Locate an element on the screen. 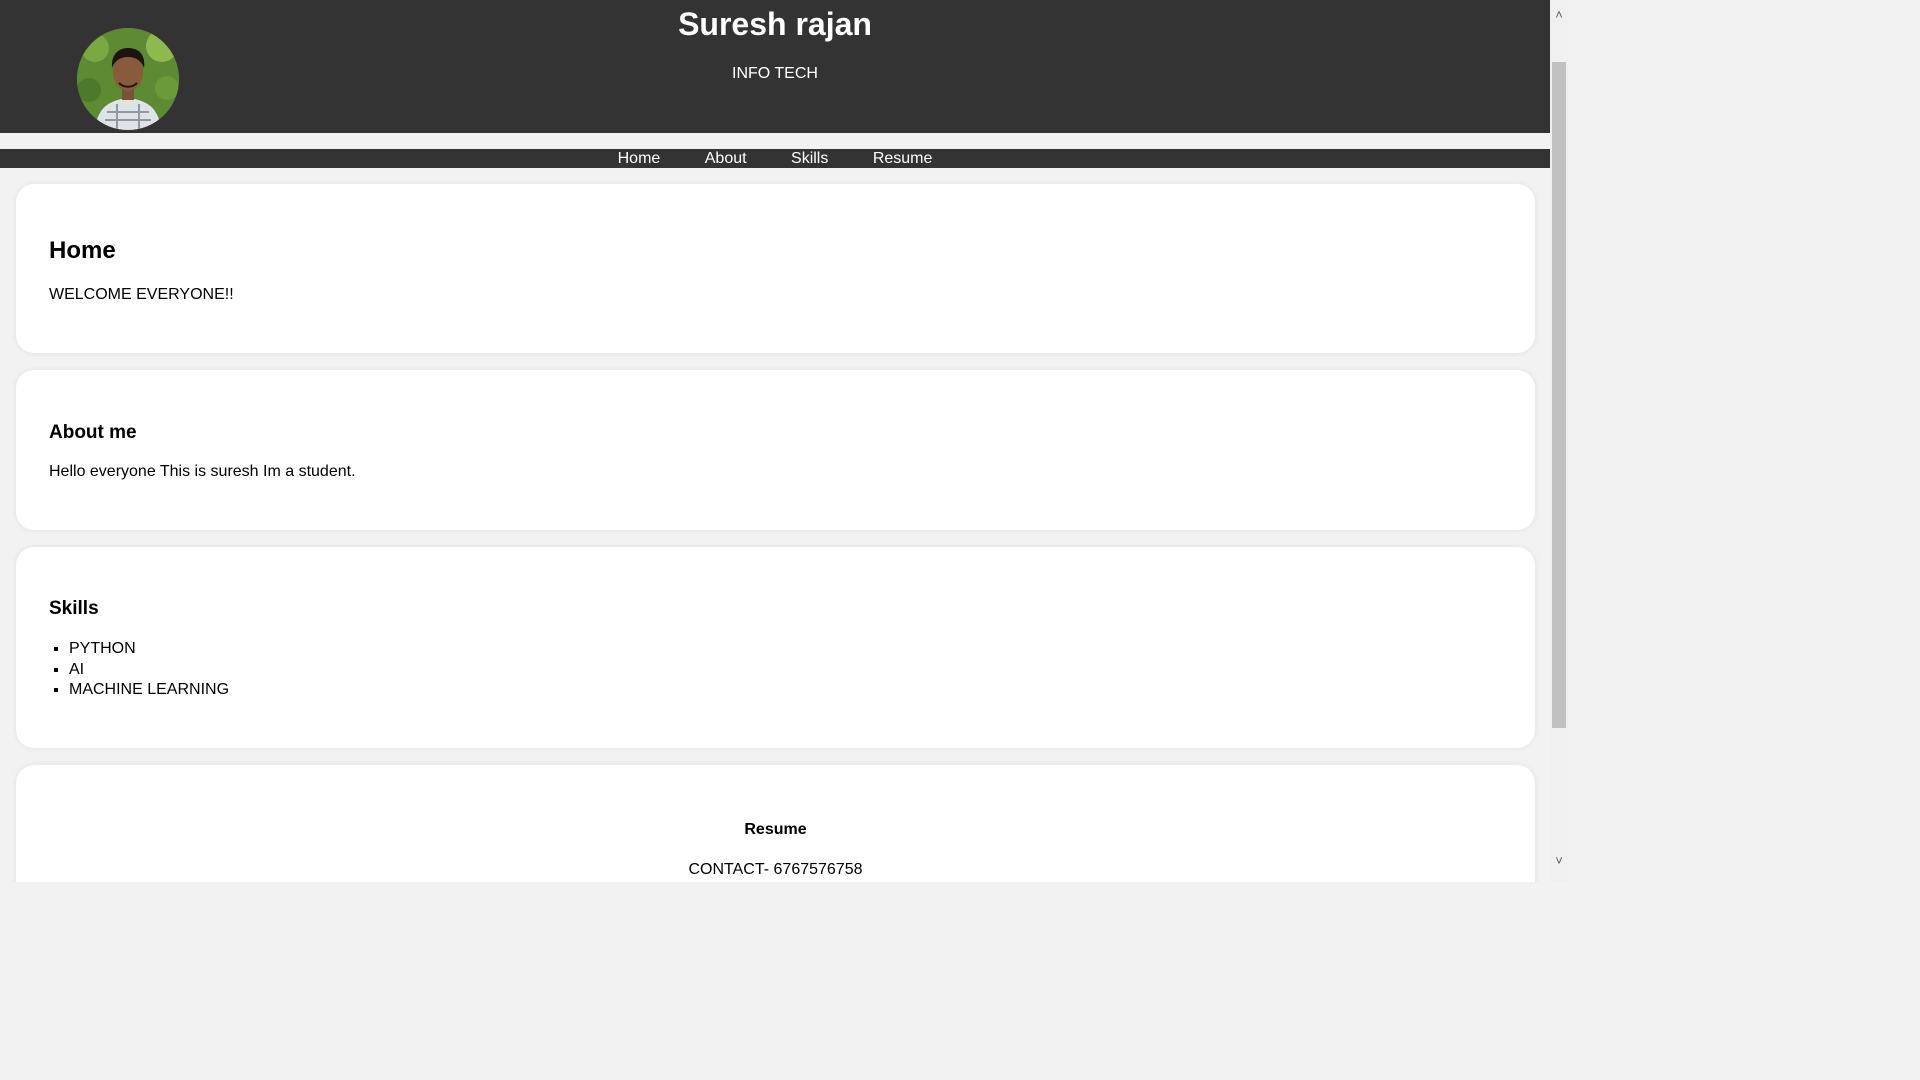  contact-text: CONTACT- 6767576758 is located at coordinates (775, 869).